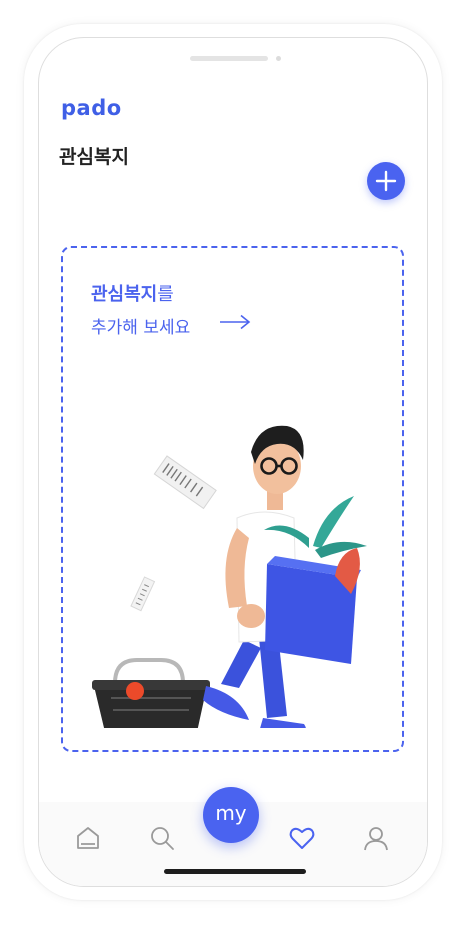 The image size is (470, 930). Describe the element at coordinates (185, 482) in the screenshot. I see `receipt-icon` at that location.